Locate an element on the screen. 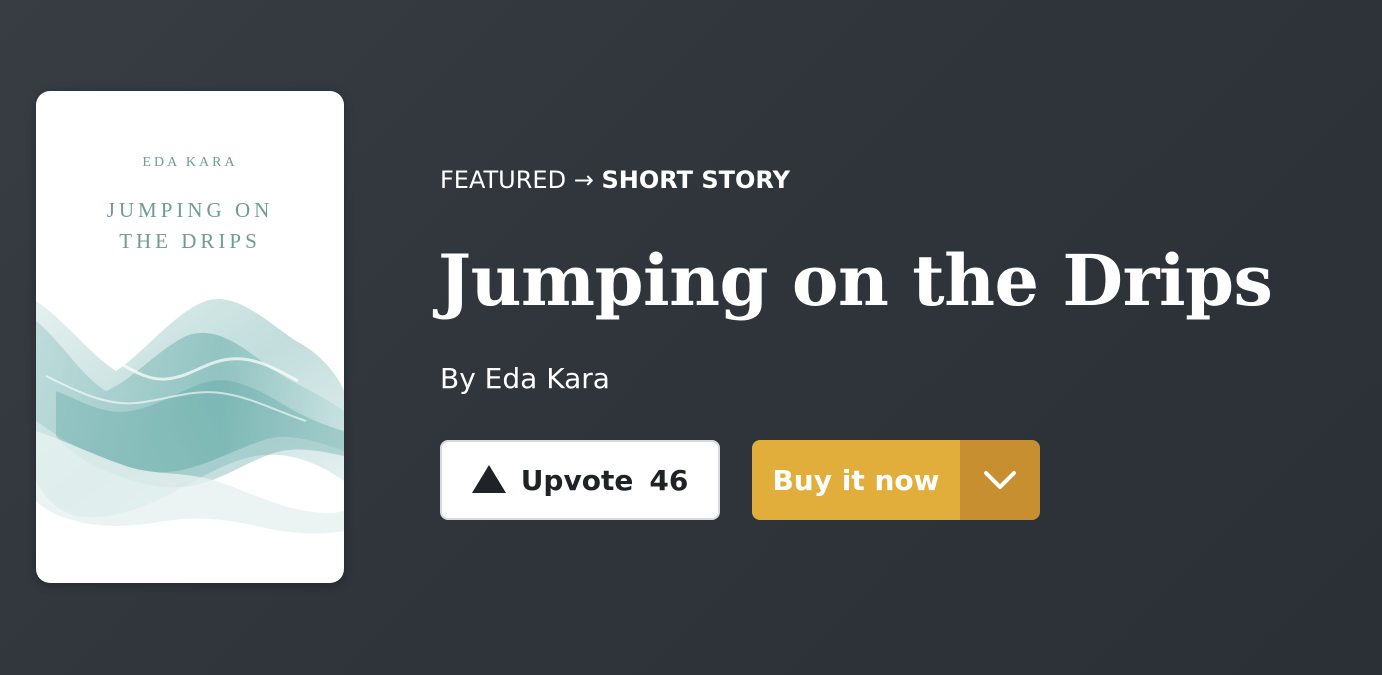 The image size is (1382, 675). upvote-count: 46 is located at coordinates (669, 480).